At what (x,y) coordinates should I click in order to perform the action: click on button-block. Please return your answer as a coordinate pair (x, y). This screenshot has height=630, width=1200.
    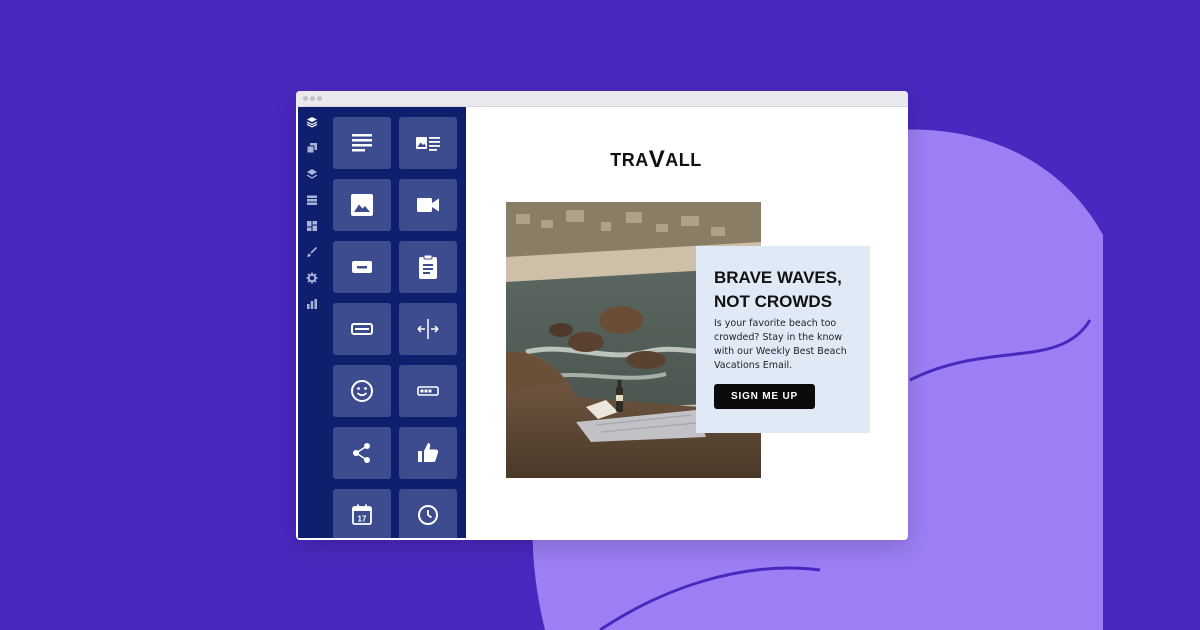
    Looking at the image, I should click on (362, 267).